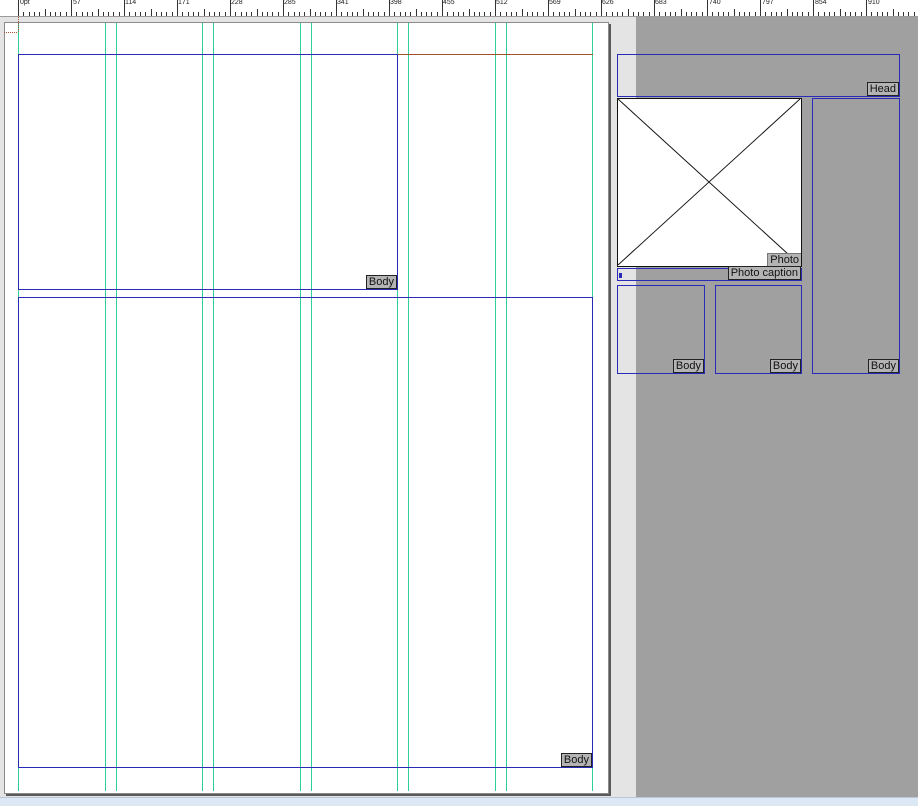  What do you see at coordinates (661, 329) in the screenshot?
I see `body-text-frame-small-1: Body` at bounding box center [661, 329].